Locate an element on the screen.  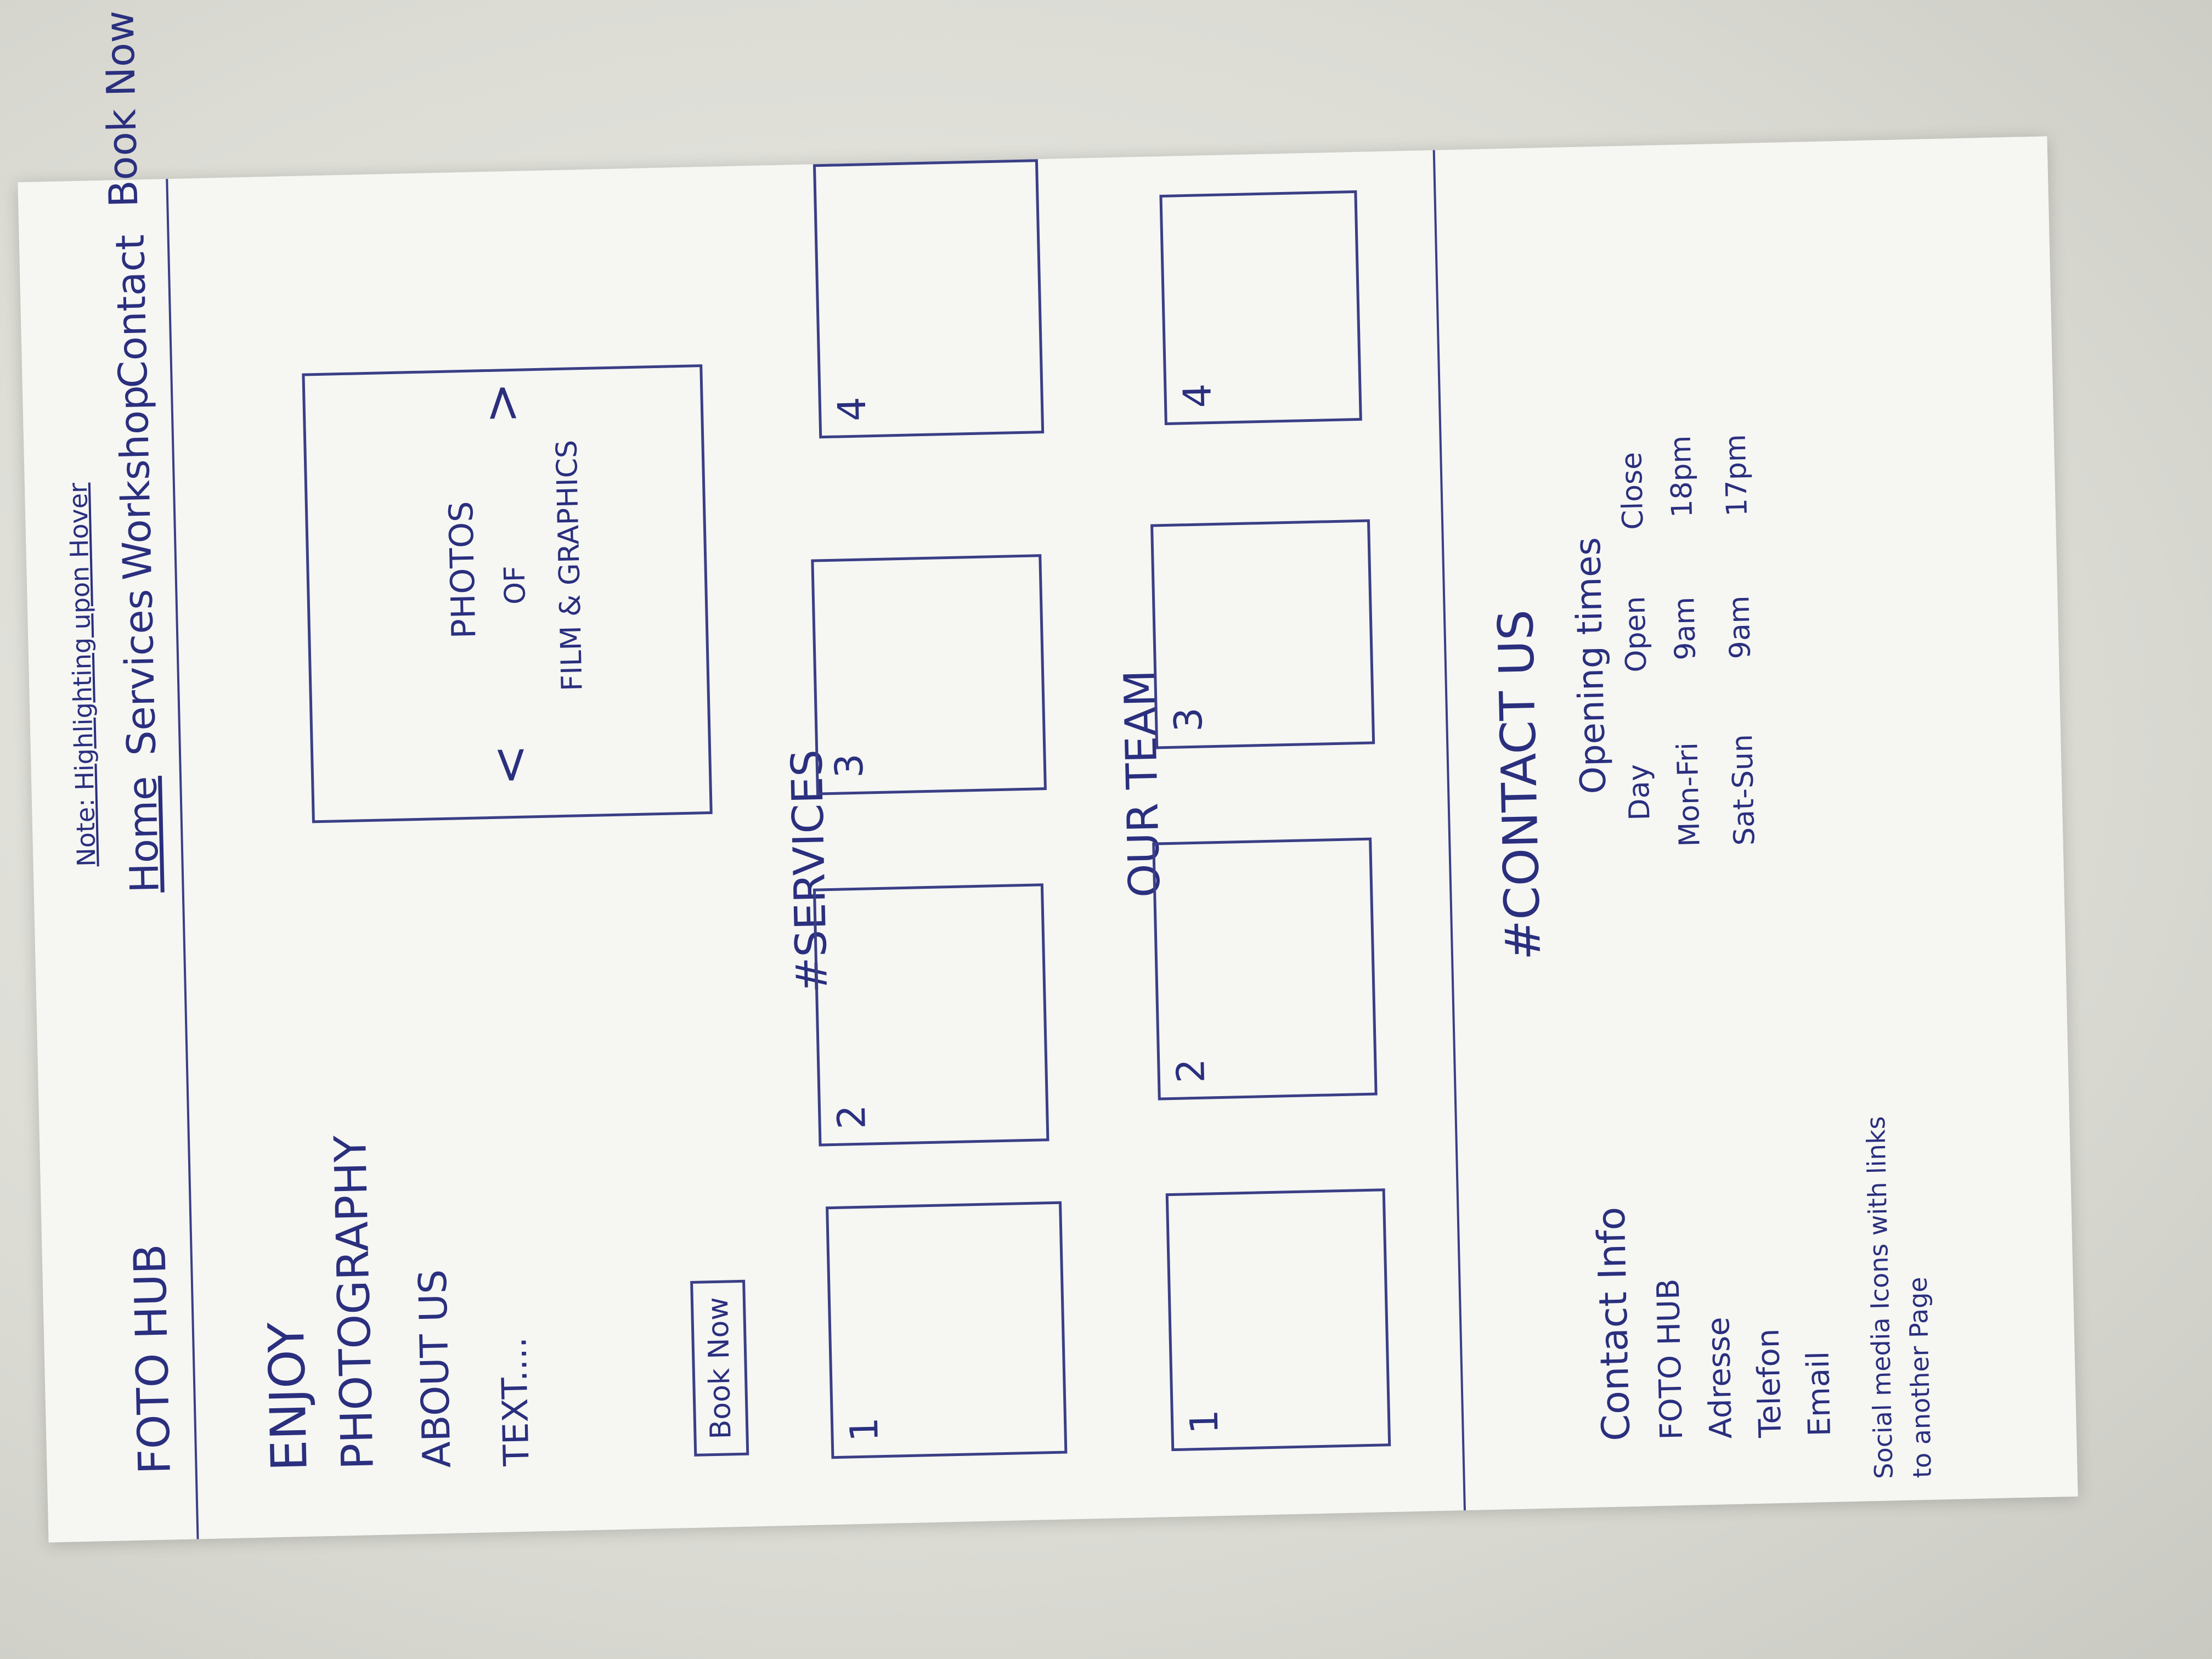
hours-row-day: Sat-Sun is located at coordinates (1744, 790).